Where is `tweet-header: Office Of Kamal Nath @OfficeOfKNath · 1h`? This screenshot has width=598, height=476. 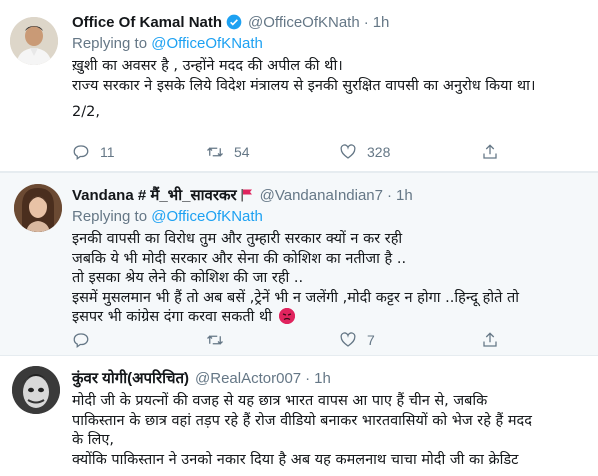 tweet-header: Office Of Kamal Nath @OfficeOfKNath · 1h is located at coordinates (331, 22).